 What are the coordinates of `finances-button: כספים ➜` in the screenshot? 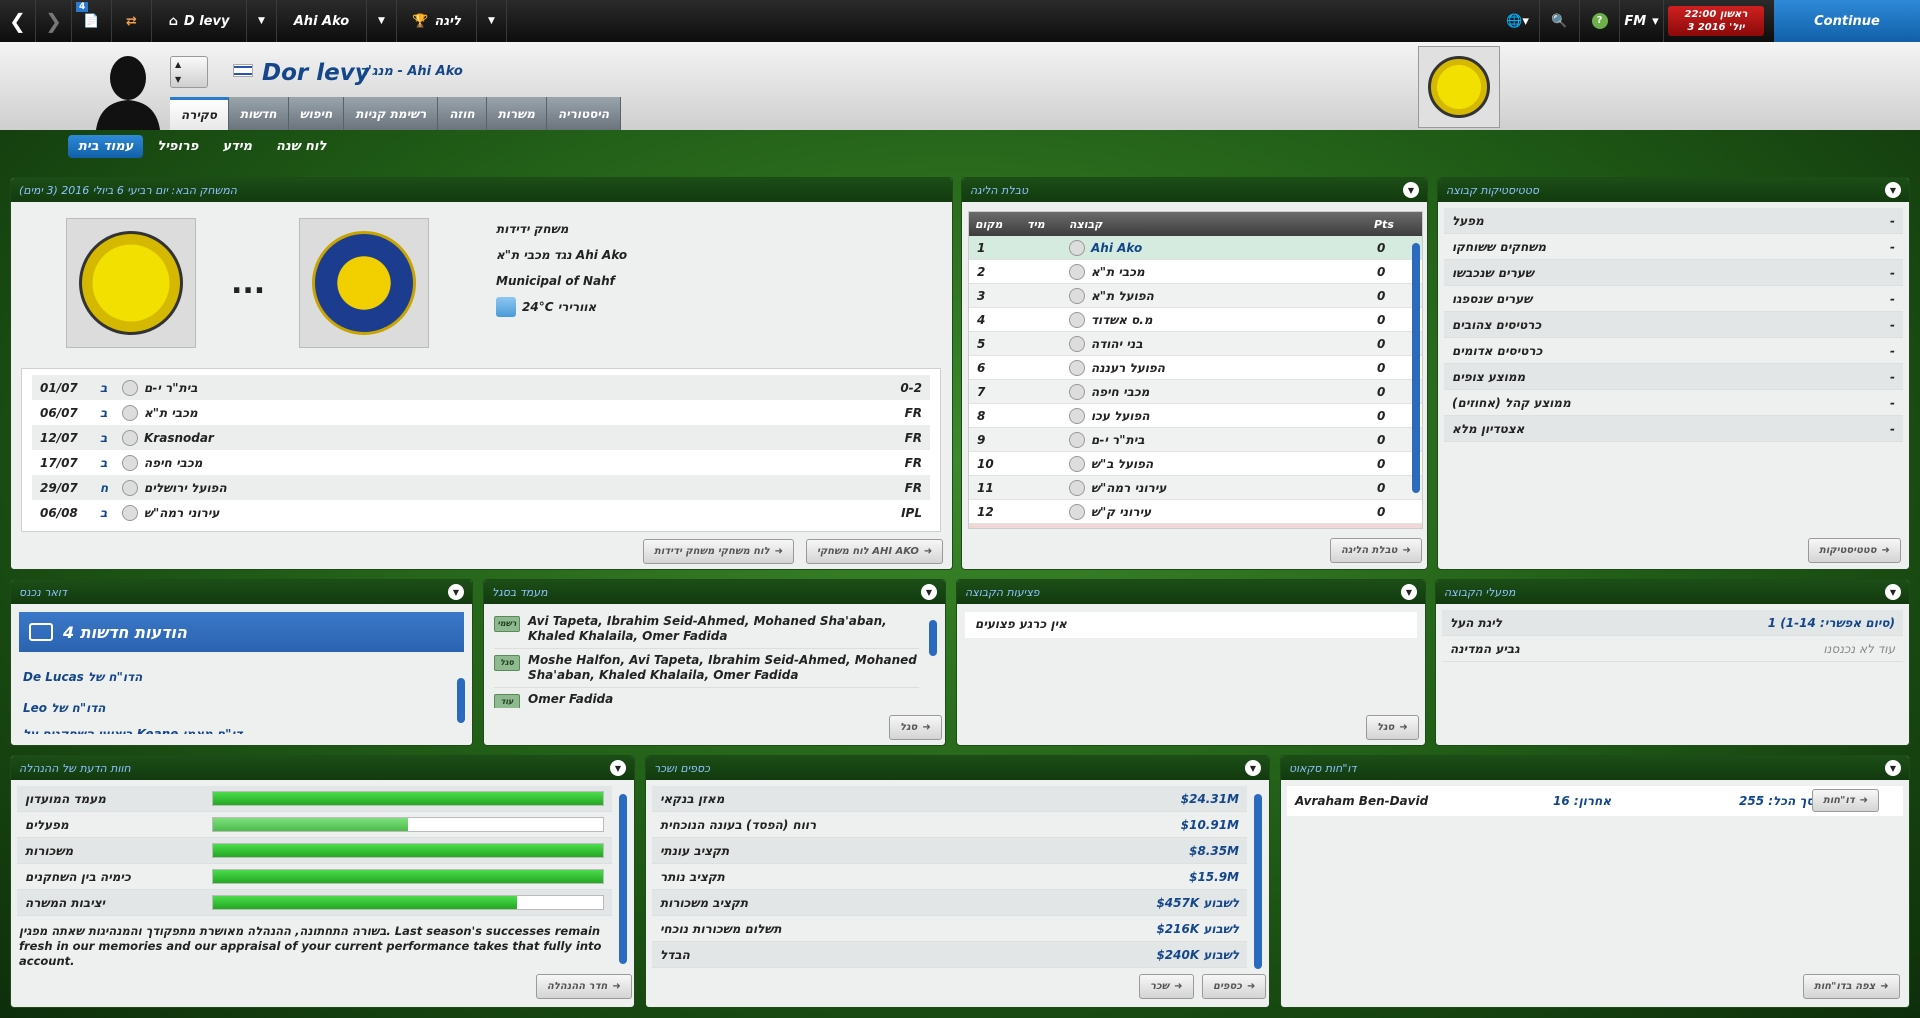 It's located at (1234, 986).